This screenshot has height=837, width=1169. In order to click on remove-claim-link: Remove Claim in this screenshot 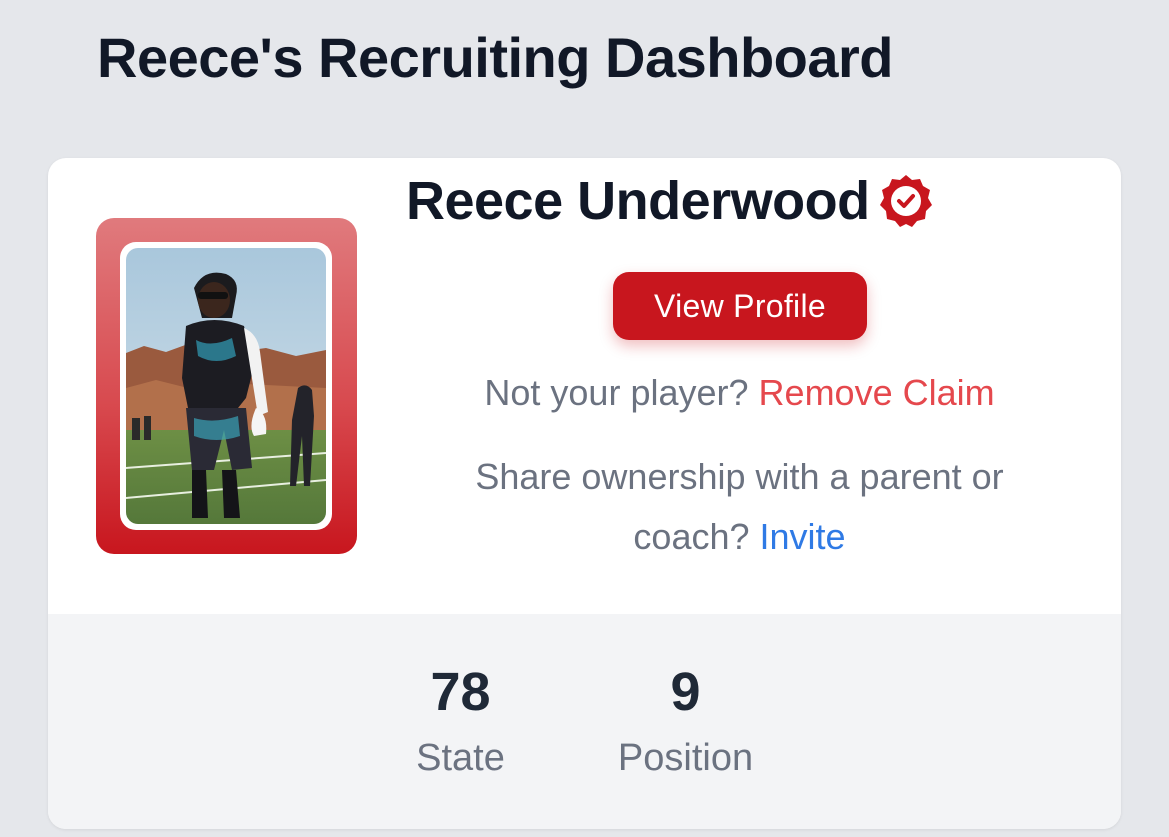, I will do `click(877, 392)`.